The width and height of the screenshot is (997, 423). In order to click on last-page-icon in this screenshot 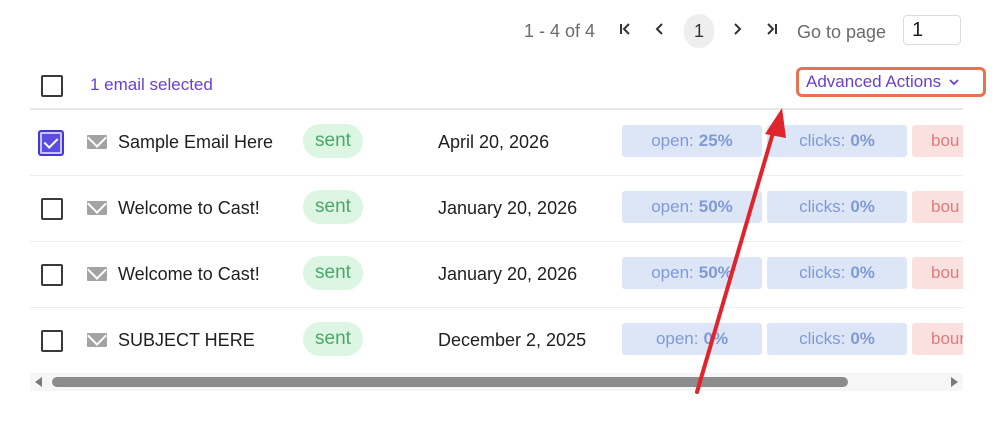, I will do `click(772, 31)`.